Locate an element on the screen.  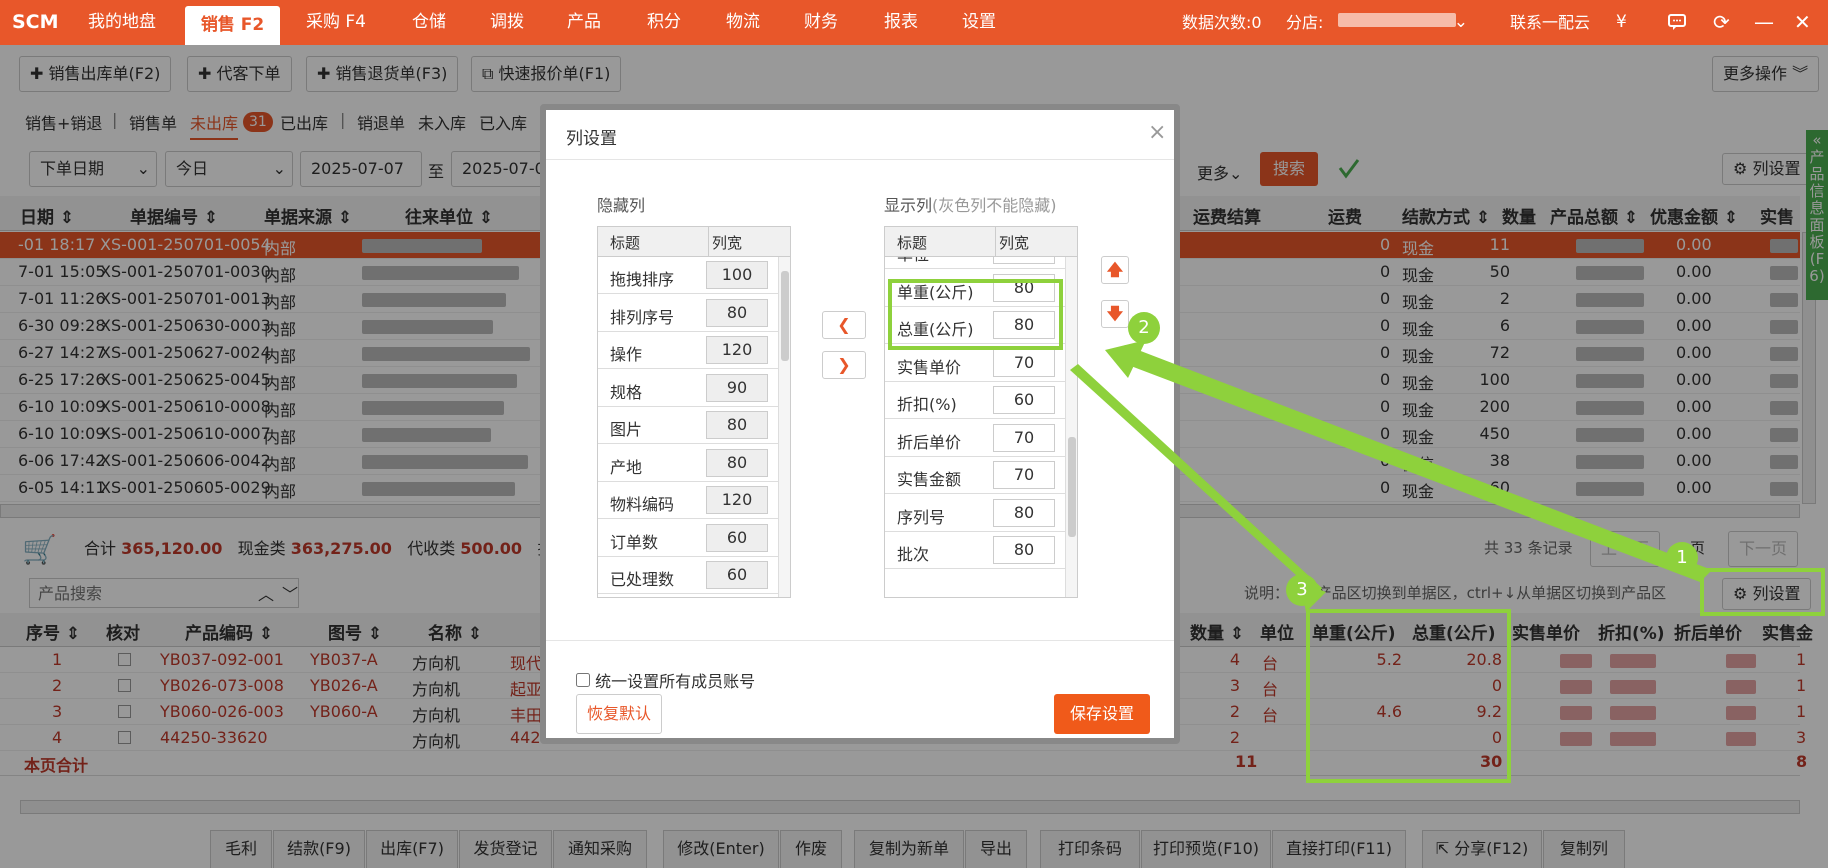
marker-2: 2 is located at coordinates (1144, 328).